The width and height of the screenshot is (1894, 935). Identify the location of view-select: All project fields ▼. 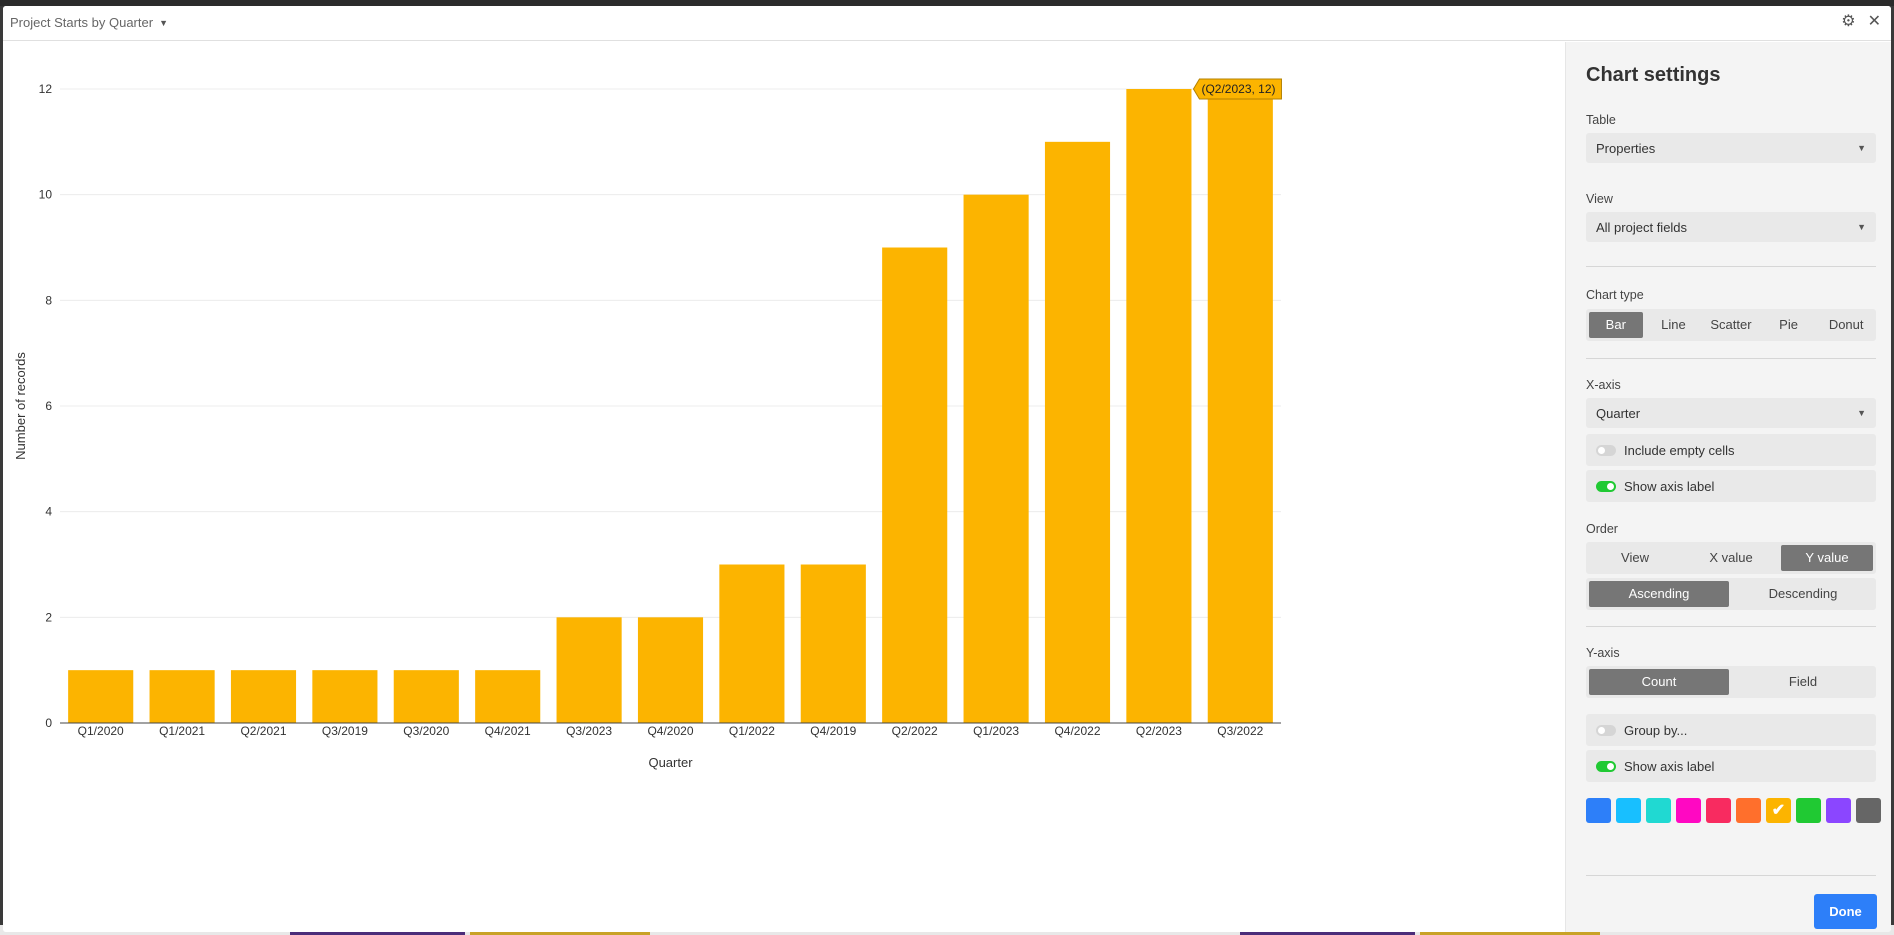
(1731, 227).